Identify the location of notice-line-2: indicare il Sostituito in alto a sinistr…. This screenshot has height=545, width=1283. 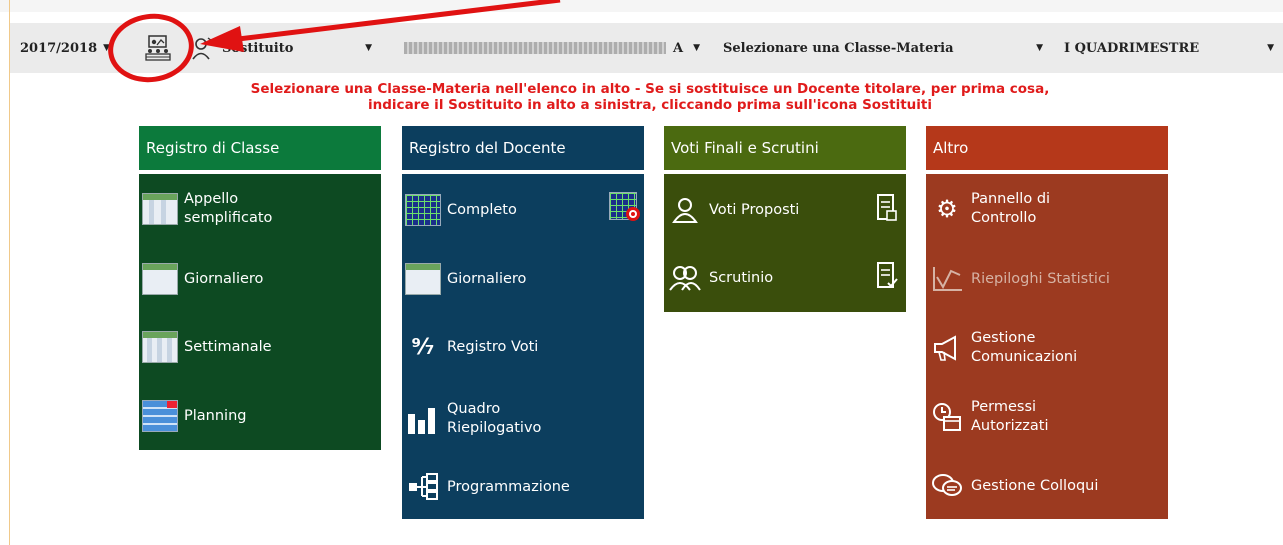
(650, 105).